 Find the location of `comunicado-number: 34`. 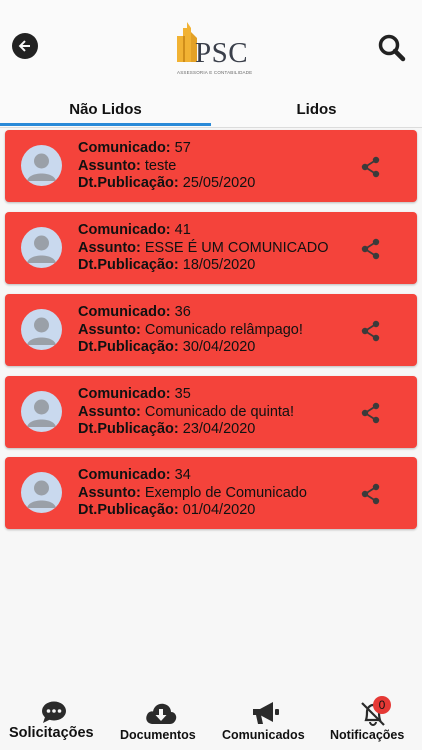

comunicado-number: 34 is located at coordinates (182, 475).